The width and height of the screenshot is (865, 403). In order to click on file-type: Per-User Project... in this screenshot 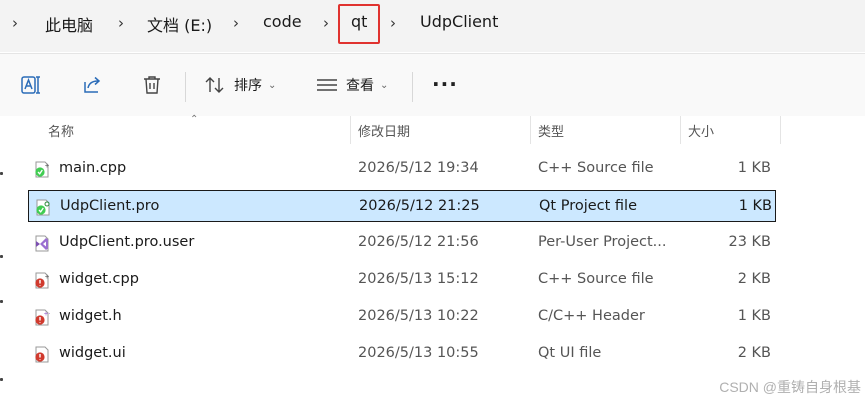, I will do `click(602, 242)`.